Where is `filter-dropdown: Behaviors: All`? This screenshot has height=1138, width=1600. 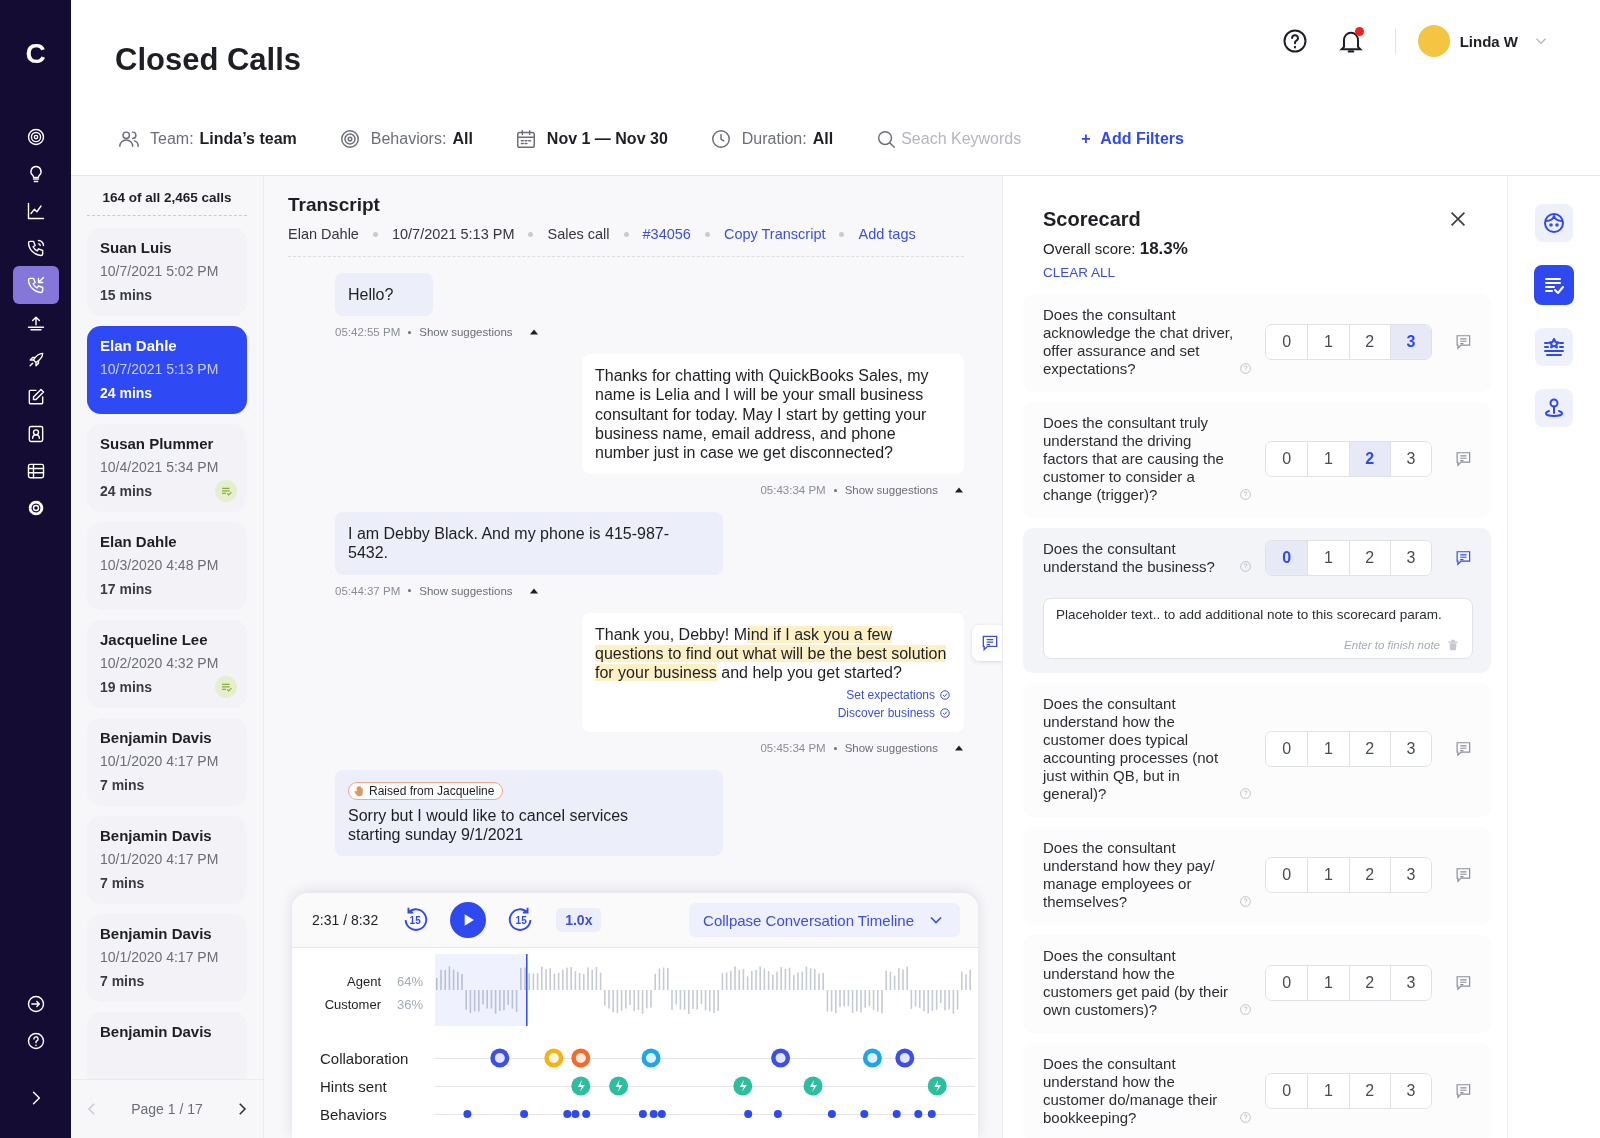 filter-dropdown: Behaviors: All is located at coordinates (405, 139).